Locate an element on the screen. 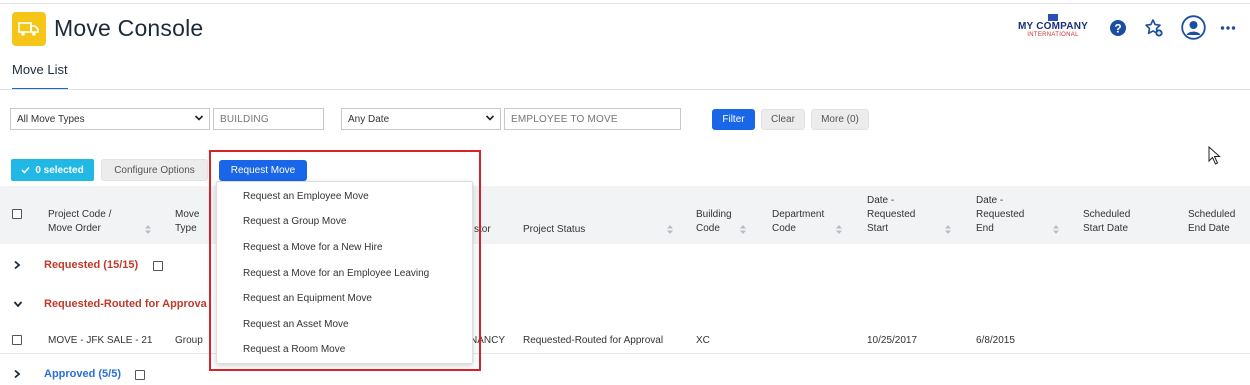 This screenshot has height=385, width=1250. col-req-end-label-2: Requested is located at coordinates (1000, 214).